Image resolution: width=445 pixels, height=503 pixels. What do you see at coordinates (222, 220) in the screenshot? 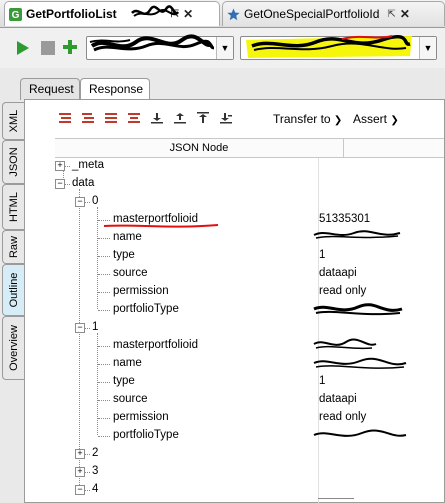
I see `tree-row: masterportfolioid 51335301` at bounding box center [222, 220].